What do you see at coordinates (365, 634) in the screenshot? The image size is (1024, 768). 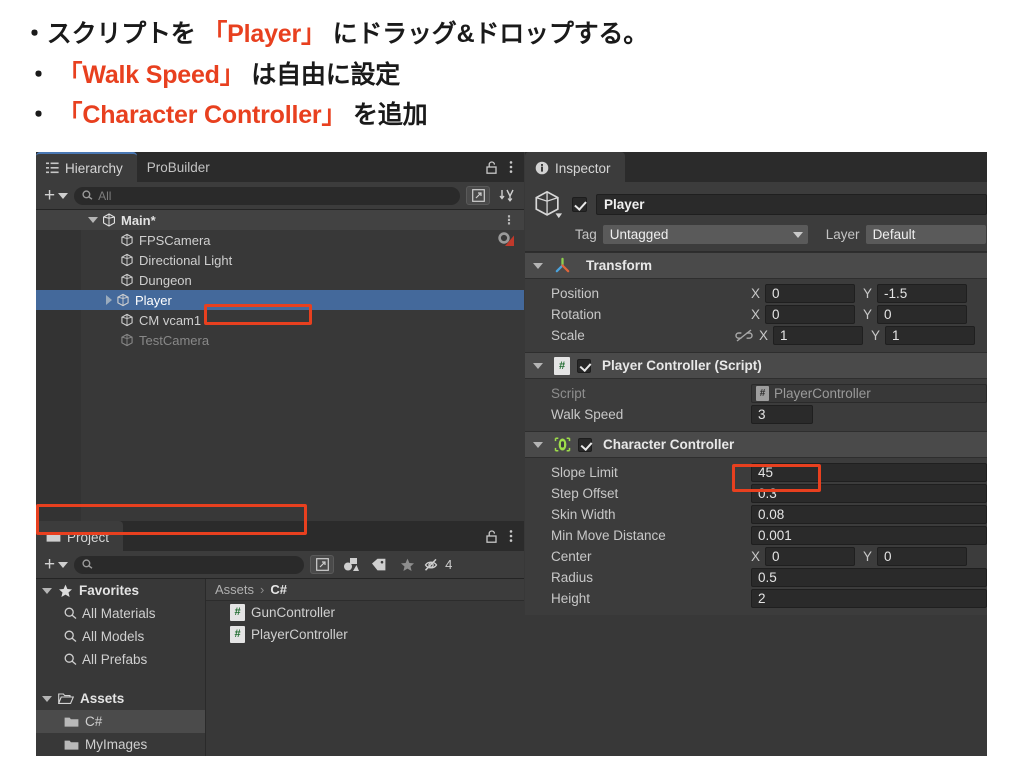 I see `asset-item-playercontroller: # PlayerController` at bounding box center [365, 634].